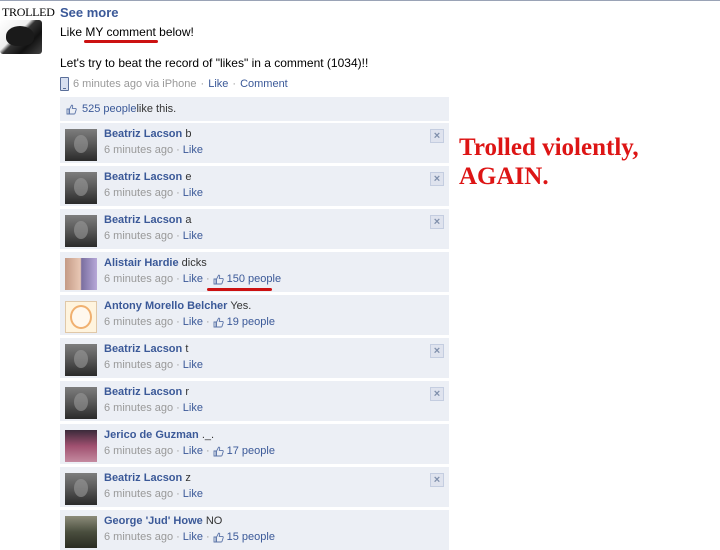 The width and height of the screenshot is (720, 550). Describe the element at coordinates (264, 84) in the screenshot. I see `post-comment-link: Comment` at that location.